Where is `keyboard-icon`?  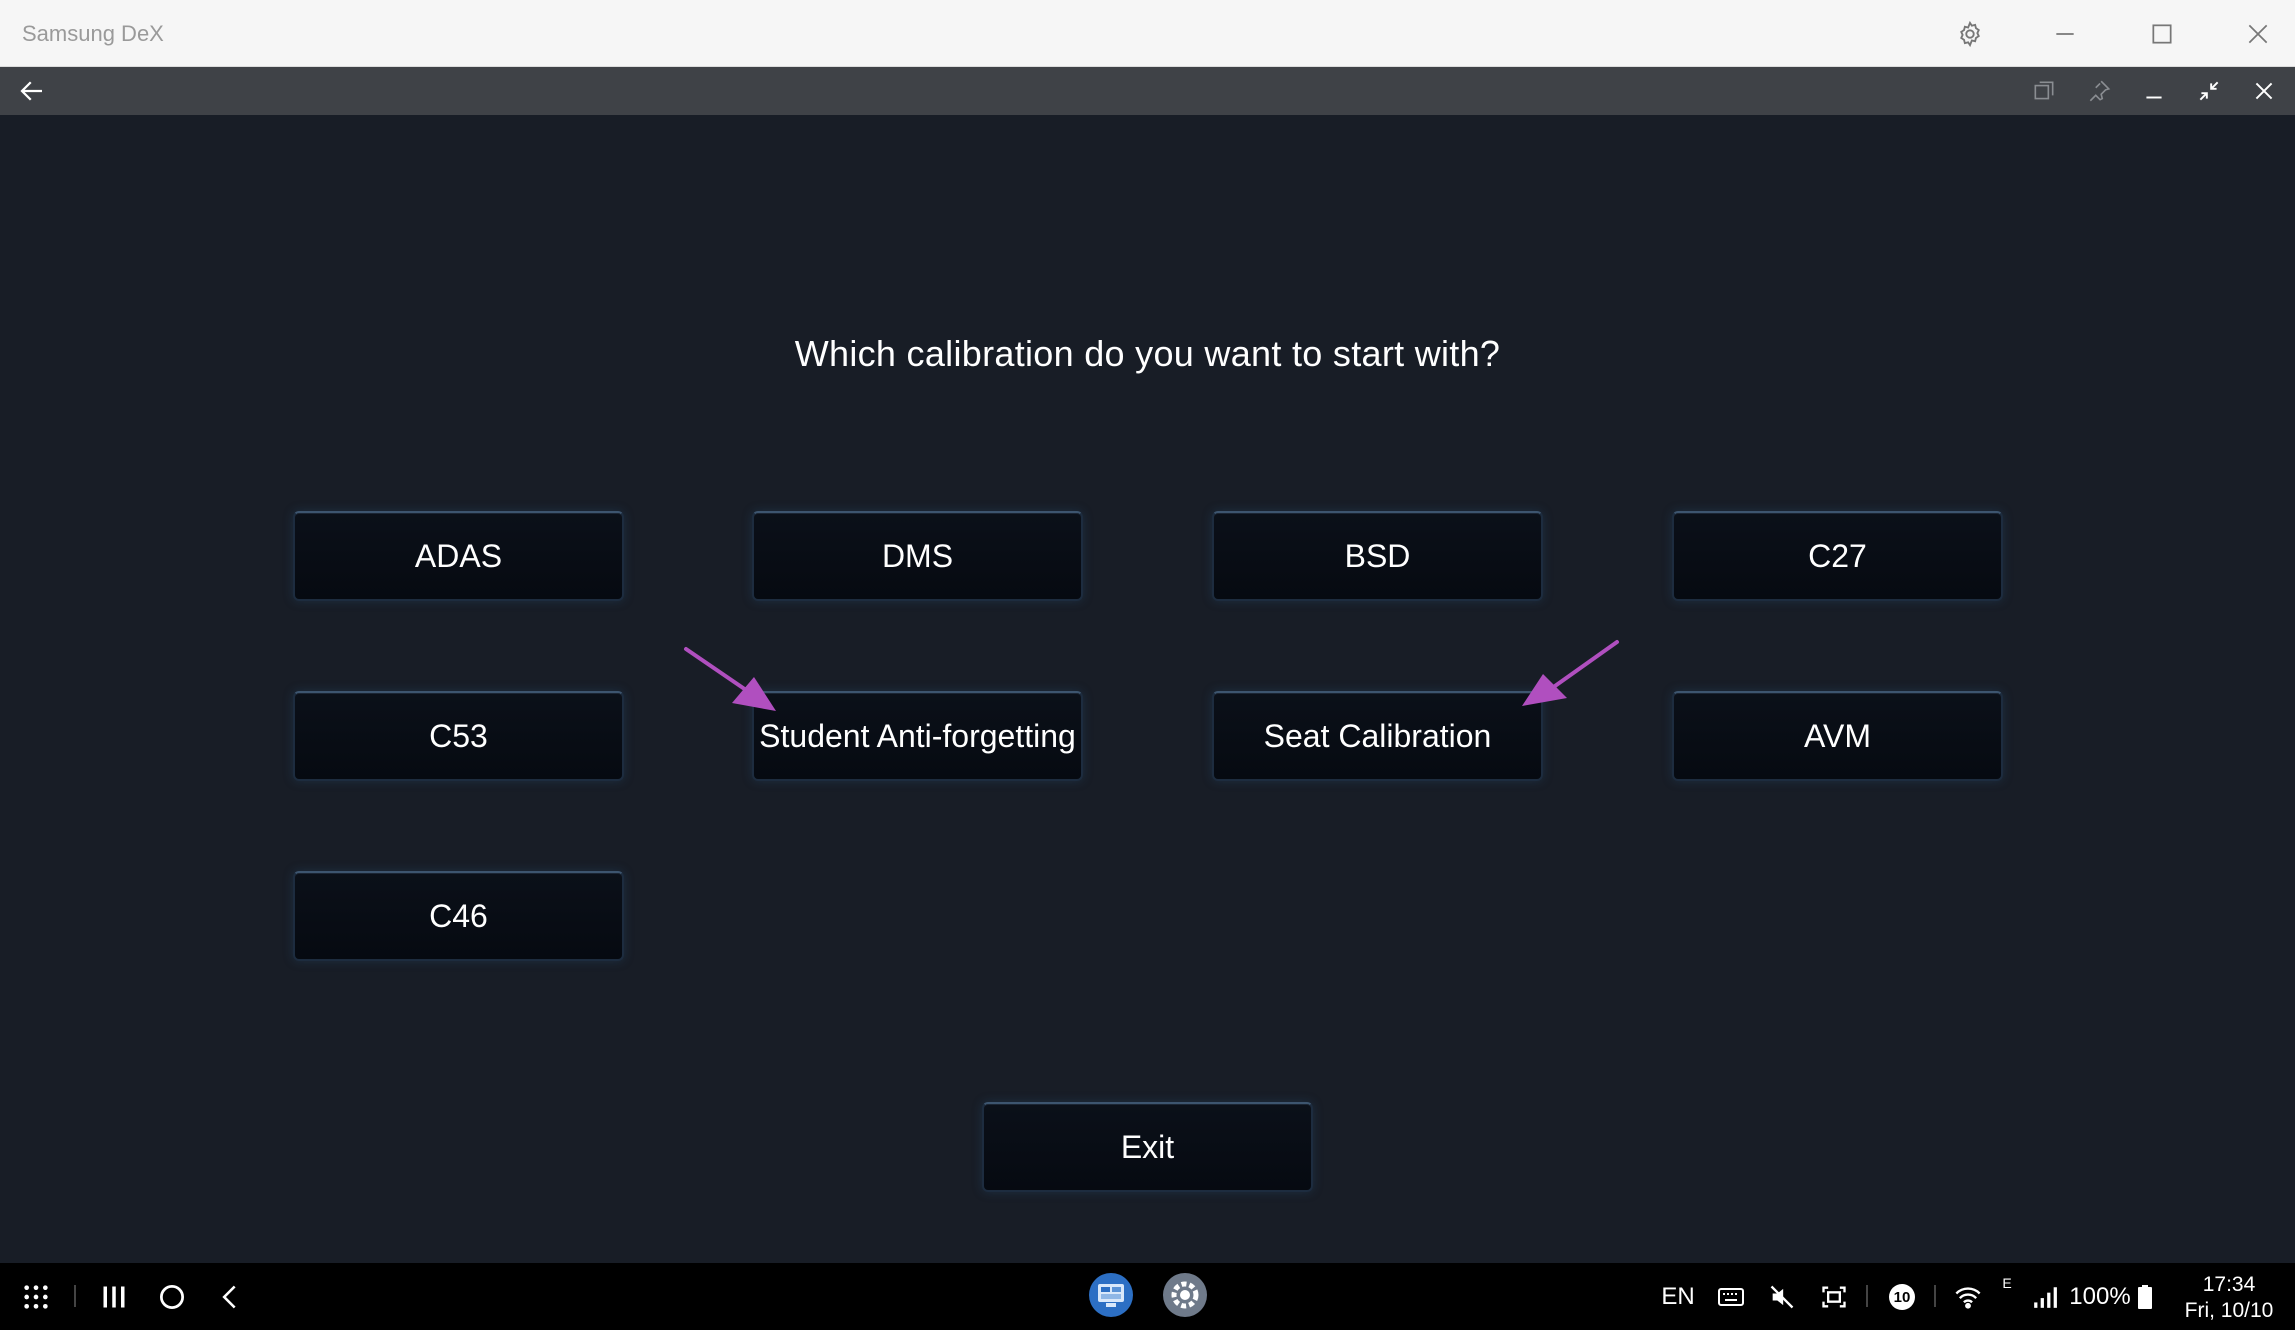 keyboard-icon is located at coordinates (1731, 1297).